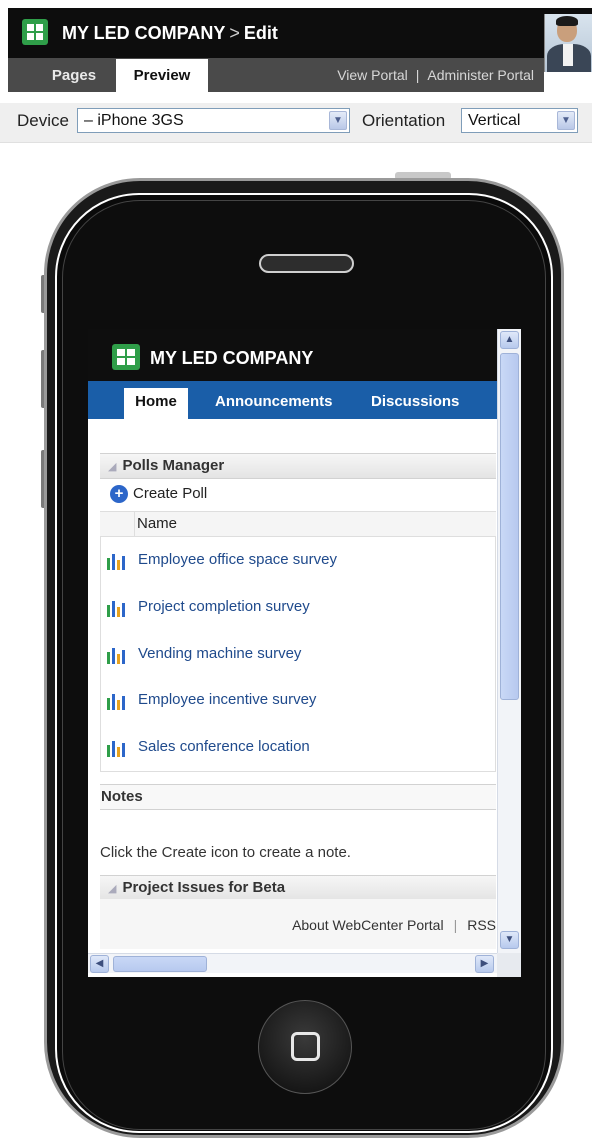 This screenshot has width=592, height=1138. What do you see at coordinates (509, 340) in the screenshot?
I see `chevron-up-icon: ▲` at bounding box center [509, 340].